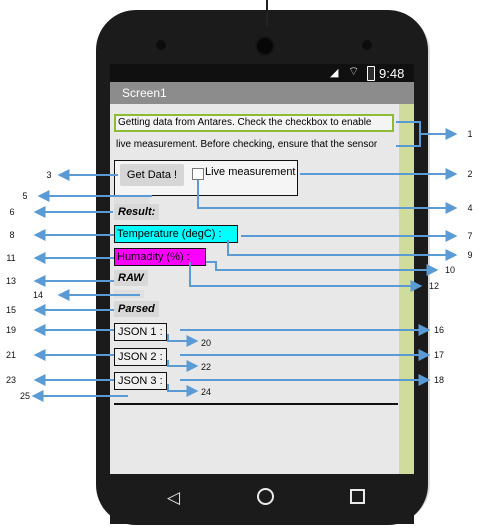 This screenshot has width=487, height=530. What do you see at coordinates (25, 196) in the screenshot?
I see `annotation-number-5: 5` at bounding box center [25, 196].